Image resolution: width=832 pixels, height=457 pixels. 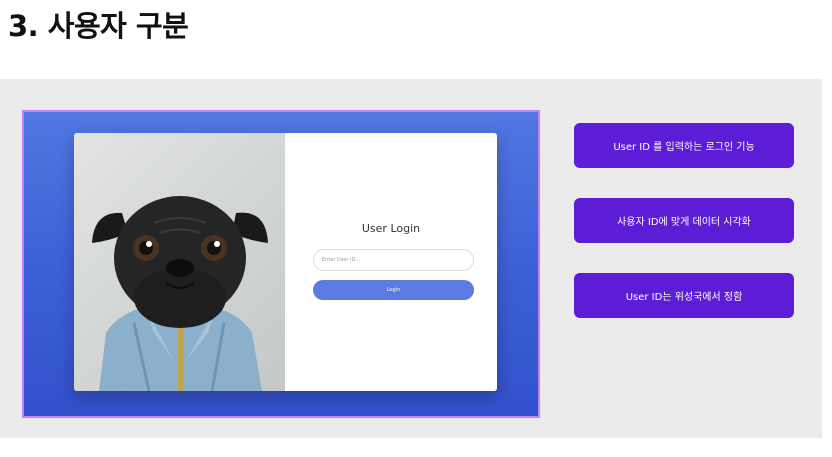 I want to click on user-id-input, so click(x=393, y=260).